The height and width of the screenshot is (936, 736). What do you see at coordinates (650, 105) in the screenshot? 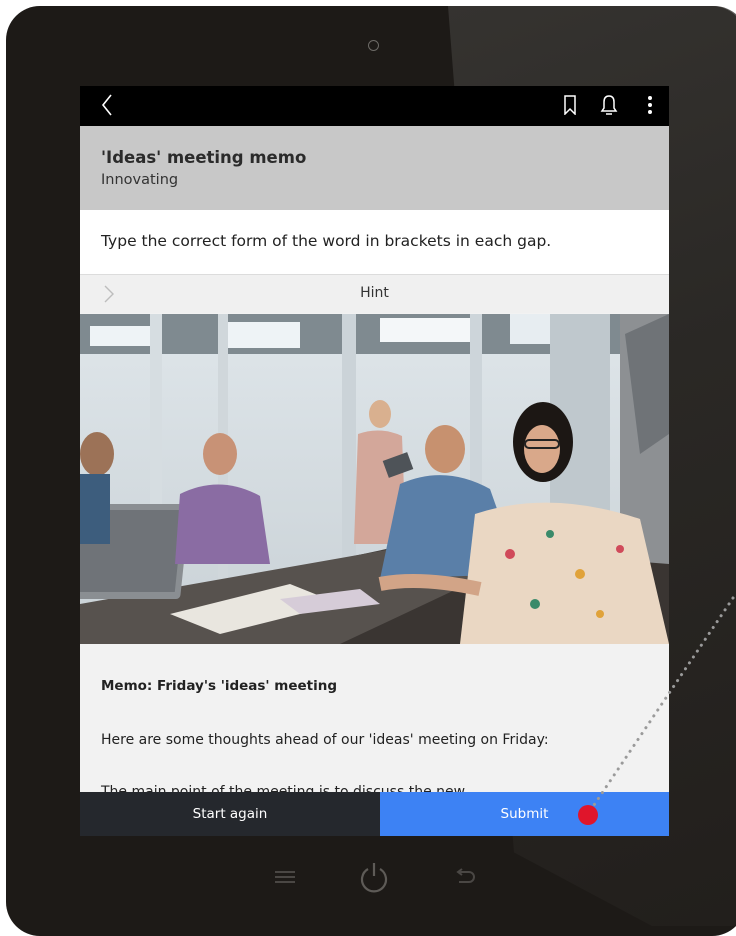
I see `more-icon` at bounding box center [650, 105].